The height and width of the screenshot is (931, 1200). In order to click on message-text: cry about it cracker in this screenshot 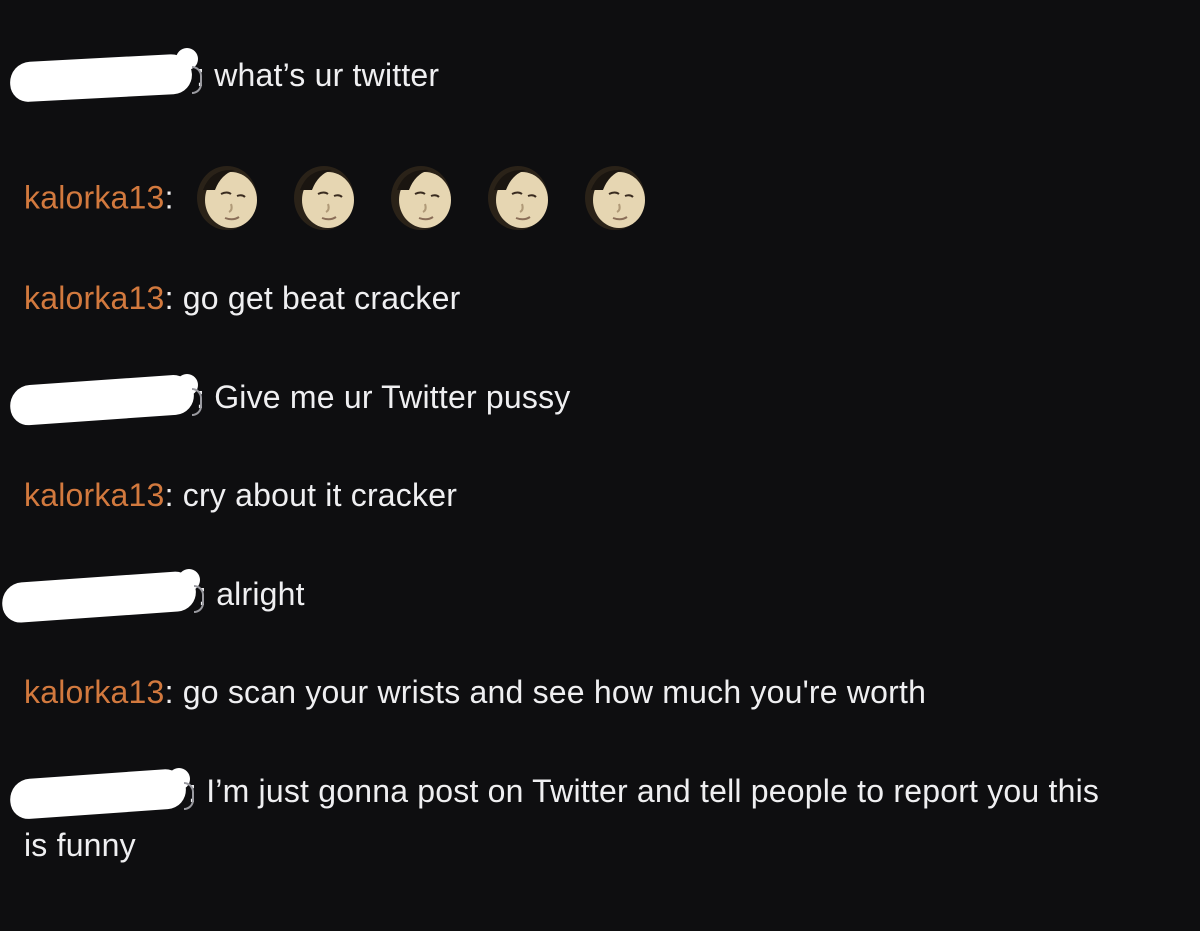, I will do `click(320, 495)`.